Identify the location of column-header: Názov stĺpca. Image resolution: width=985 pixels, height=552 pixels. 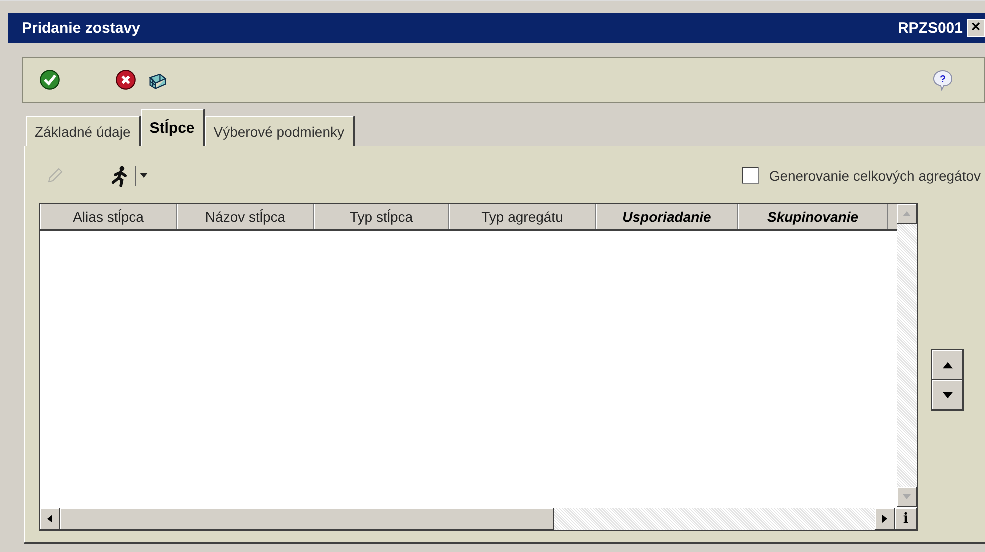
(245, 216).